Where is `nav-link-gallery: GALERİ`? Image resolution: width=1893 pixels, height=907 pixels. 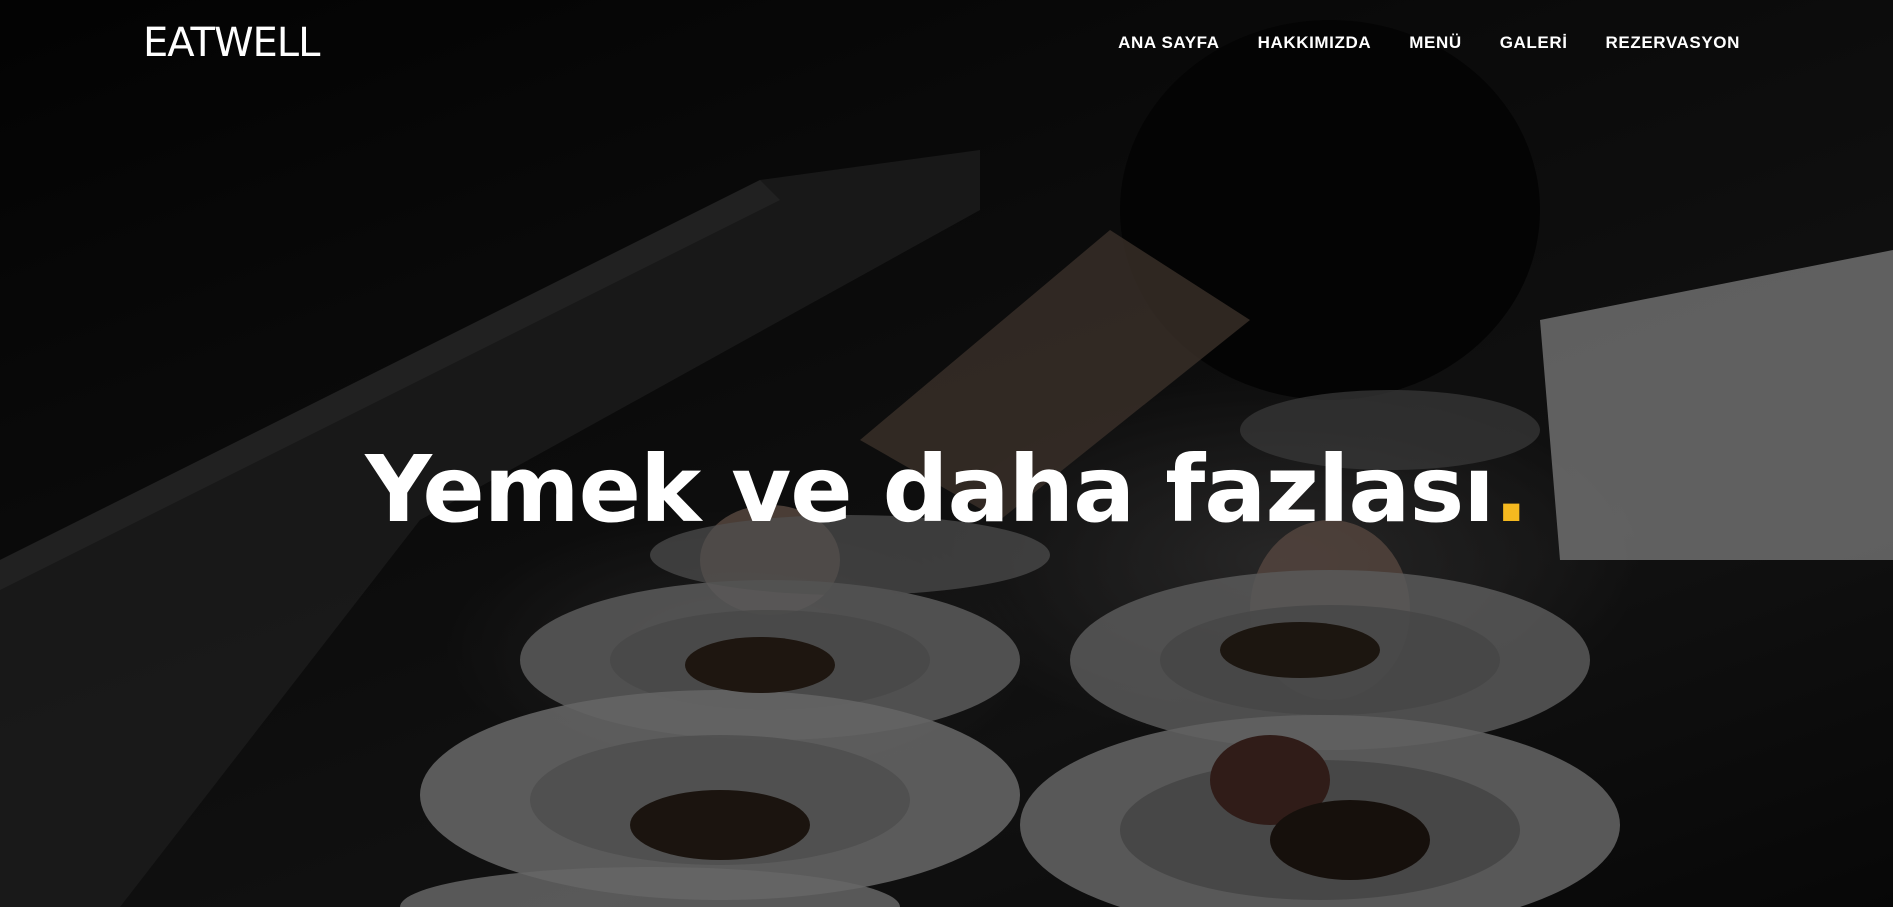 nav-link-gallery: GALERİ is located at coordinates (1534, 43).